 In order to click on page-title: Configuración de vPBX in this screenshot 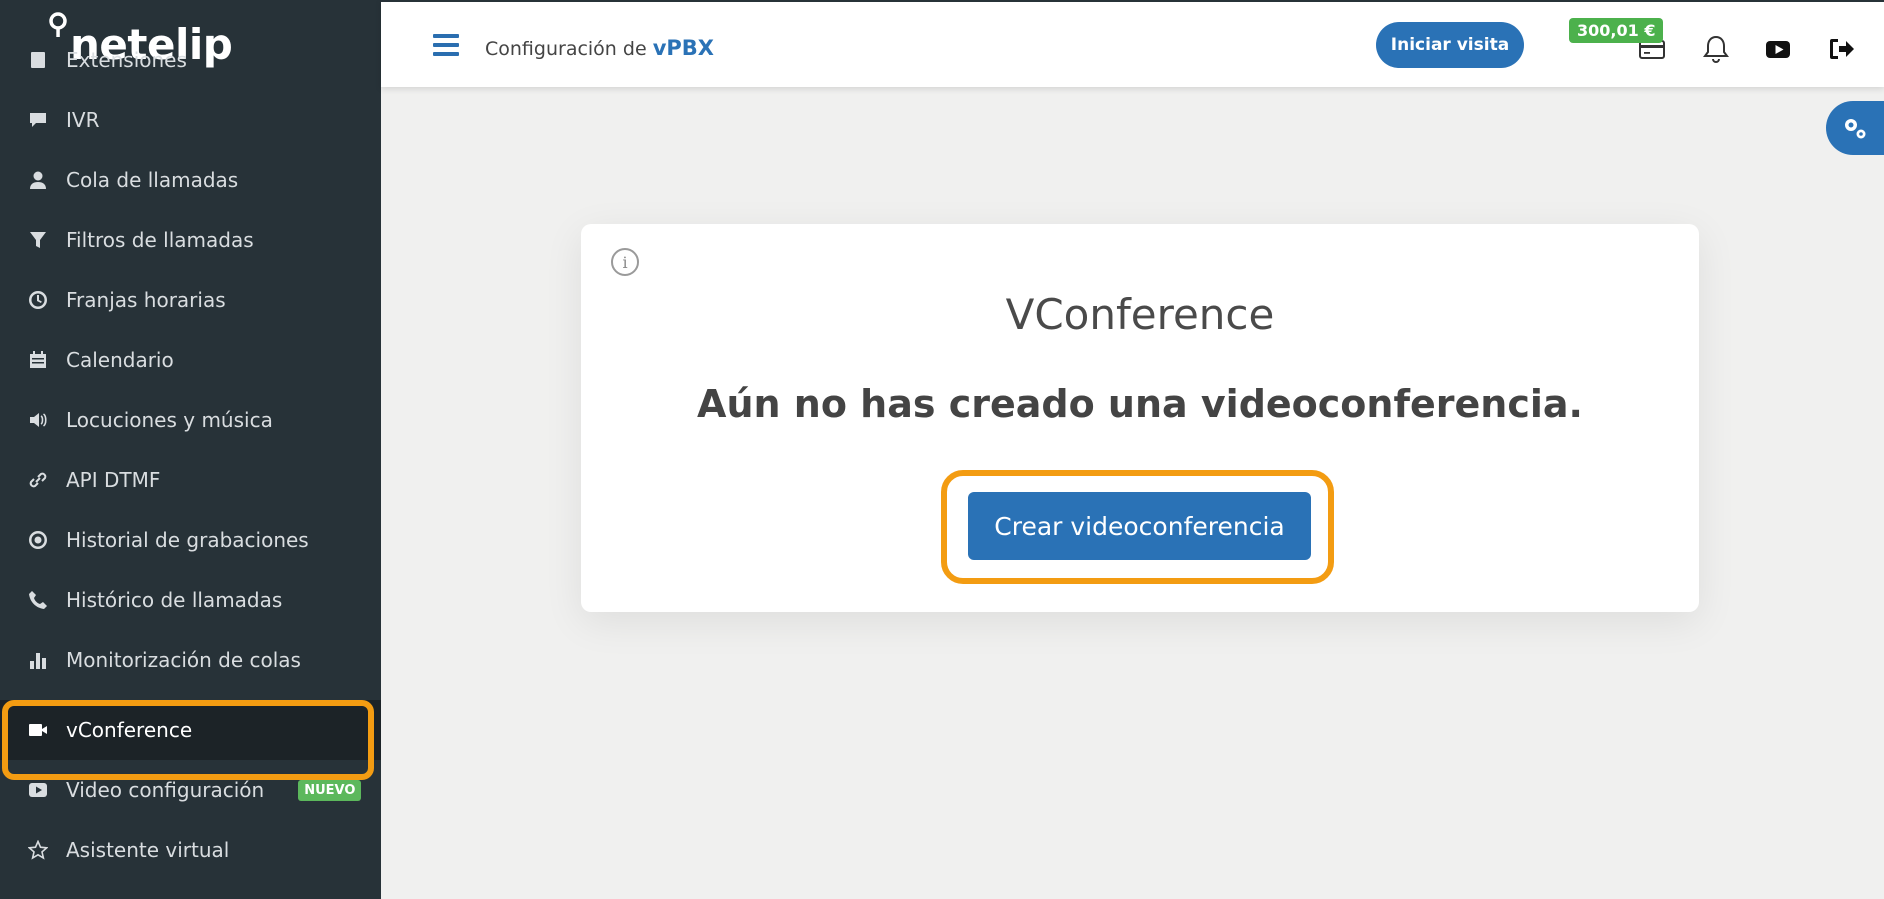, I will do `click(599, 48)`.